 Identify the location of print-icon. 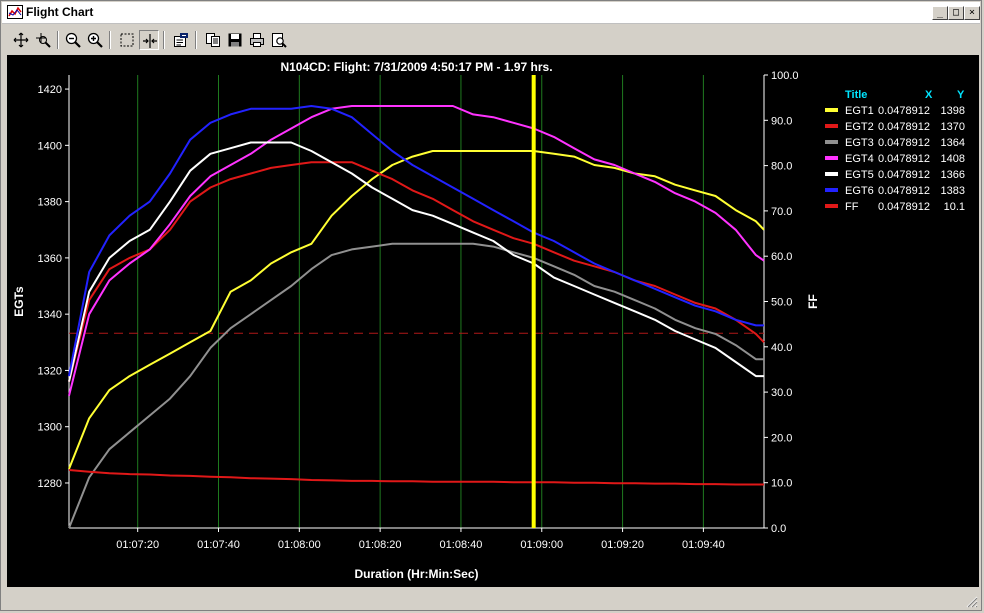
(257, 40).